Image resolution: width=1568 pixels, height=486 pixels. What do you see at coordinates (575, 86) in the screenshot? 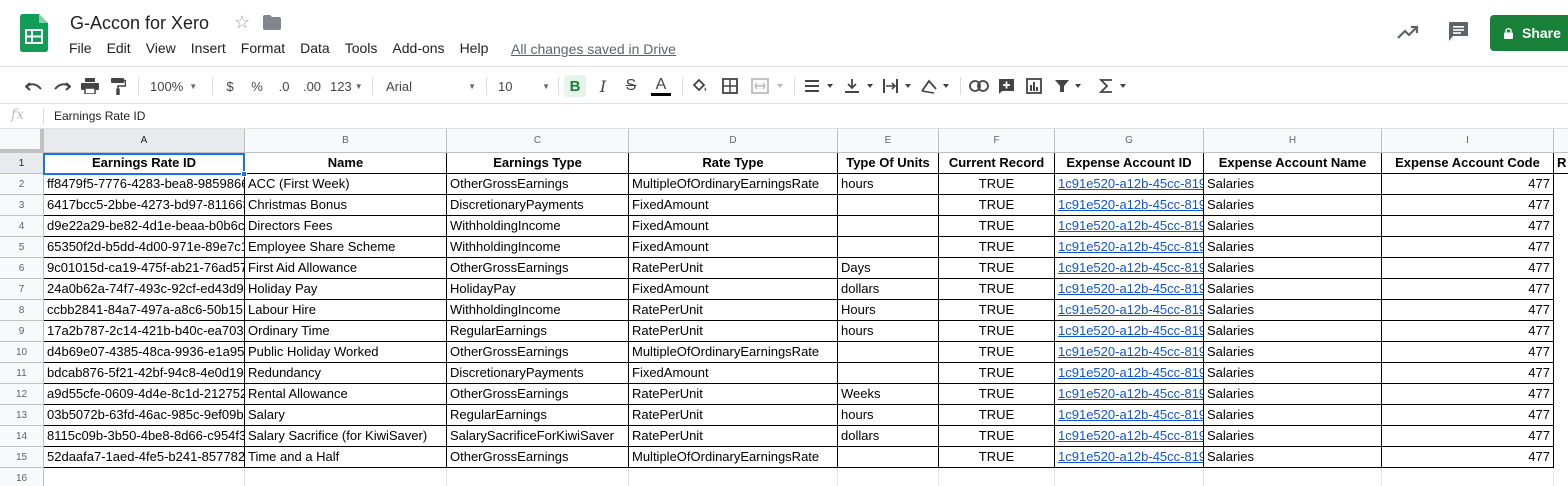
I see `bold-button: B` at bounding box center [575, 86].